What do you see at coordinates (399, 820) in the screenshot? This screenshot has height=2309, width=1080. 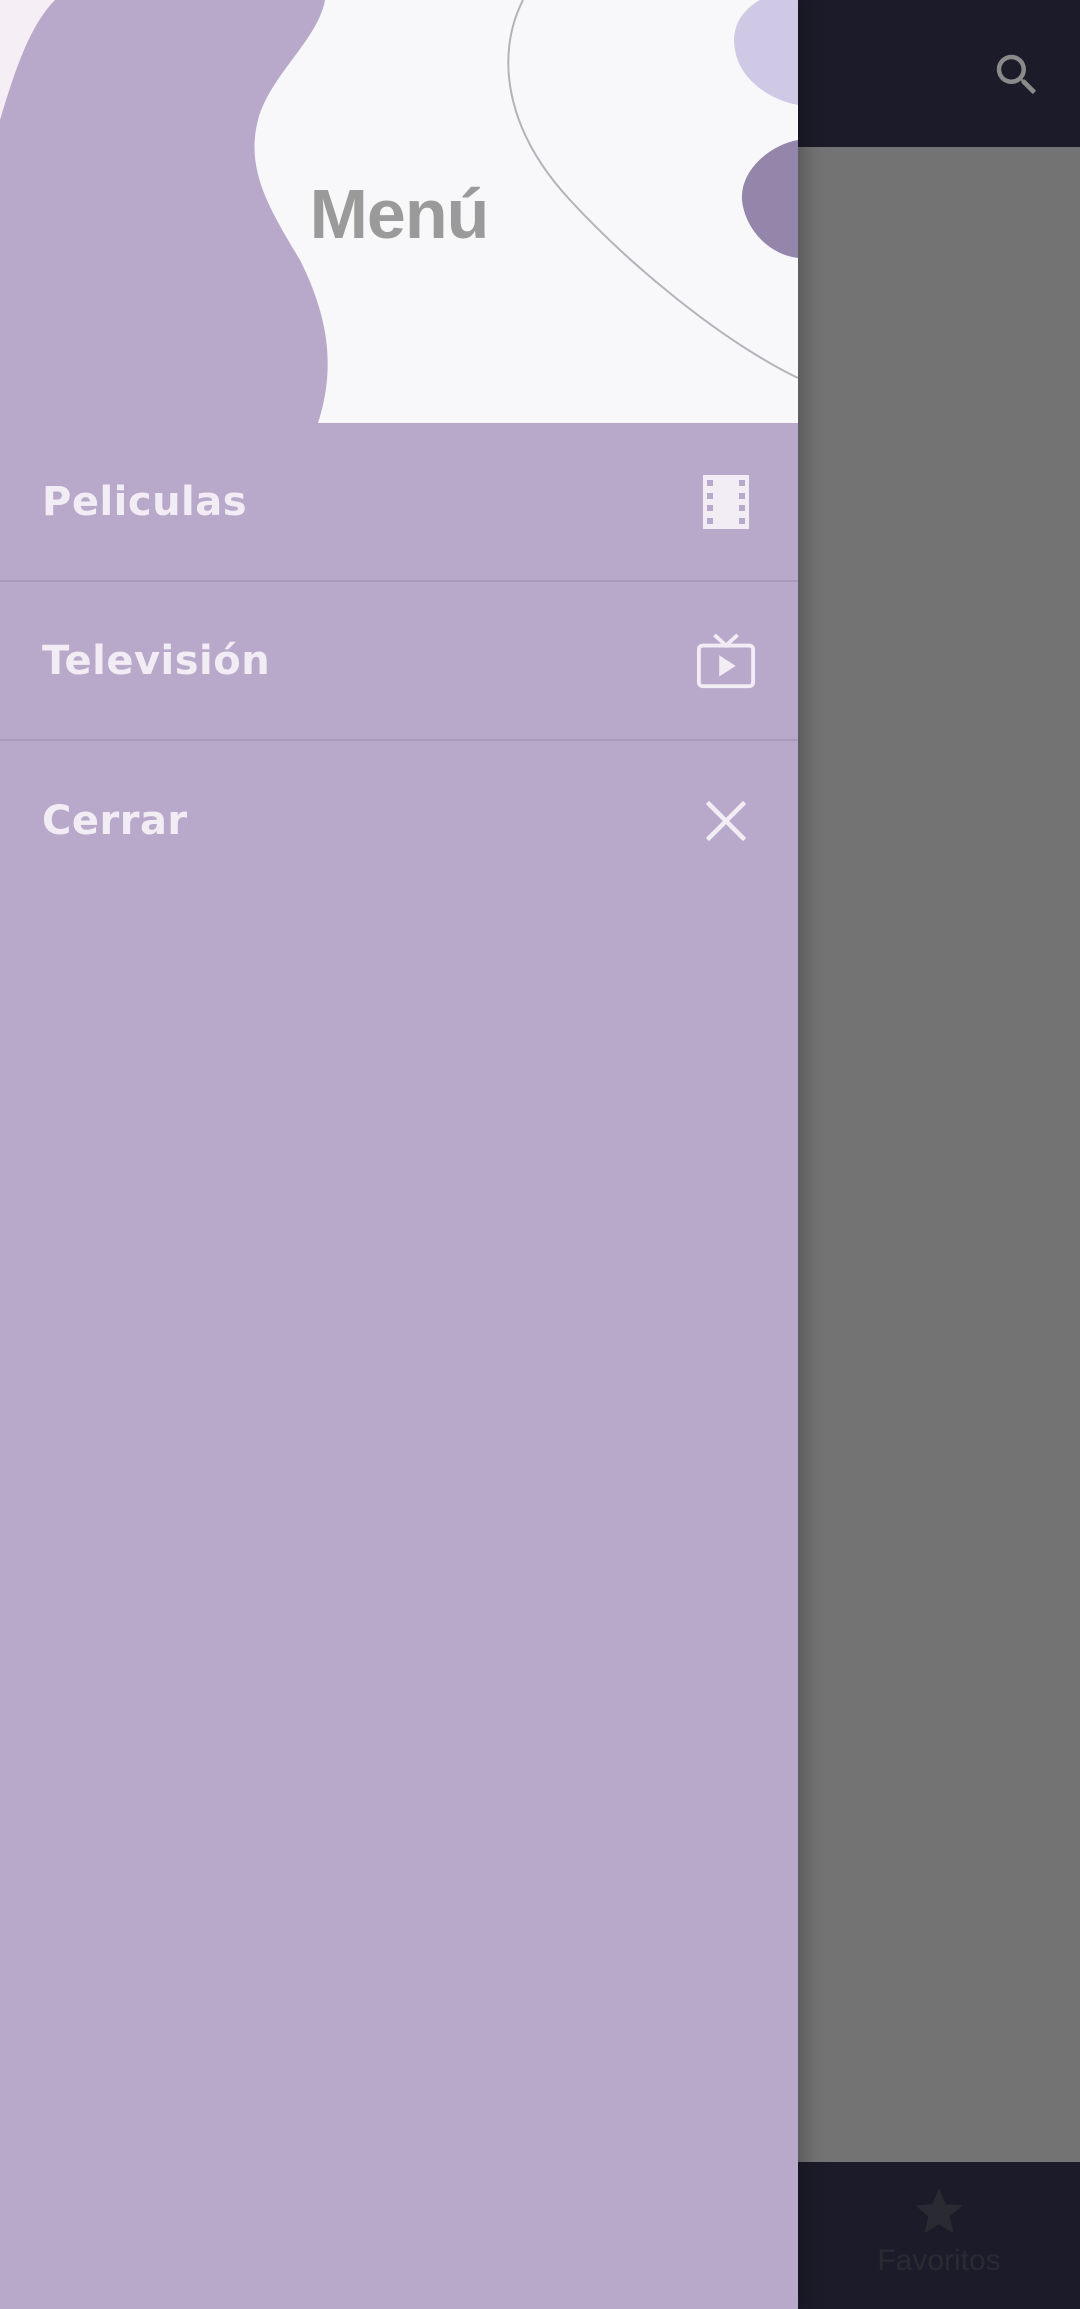 I see `menu-item-cerrar: Cerrar` at bounding box center [399, 820].